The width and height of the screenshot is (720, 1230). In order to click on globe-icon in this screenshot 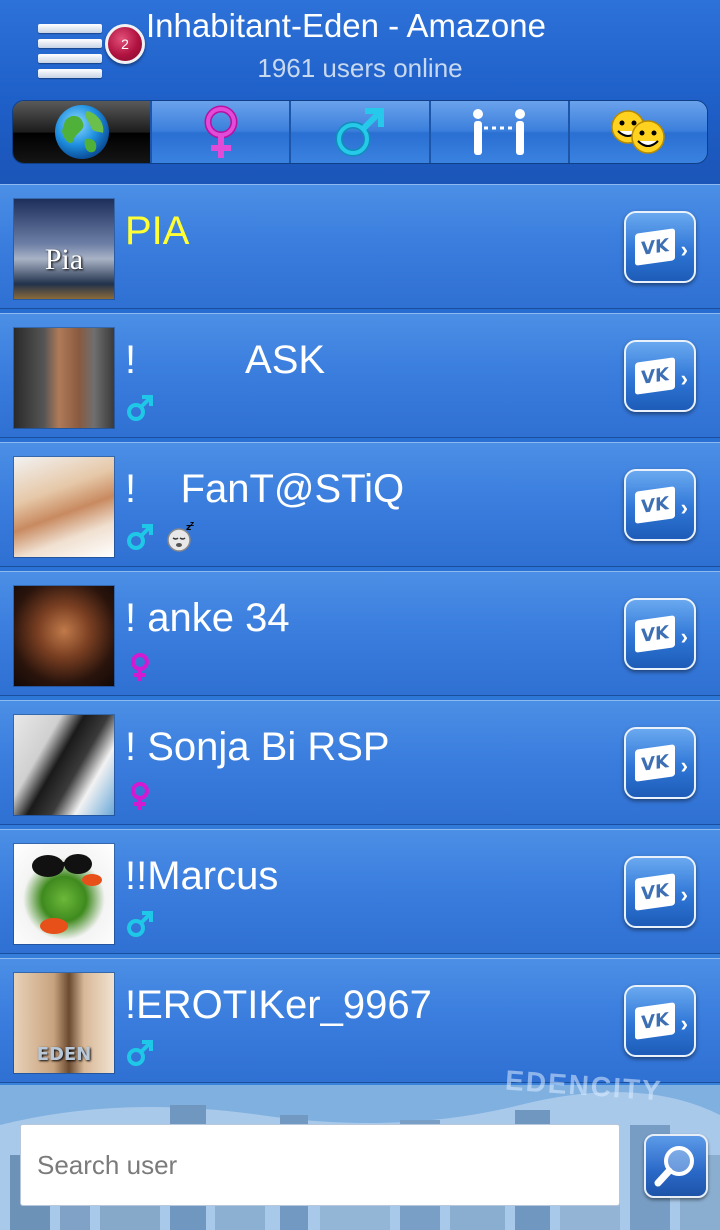, I will do `click(81, 132)`.